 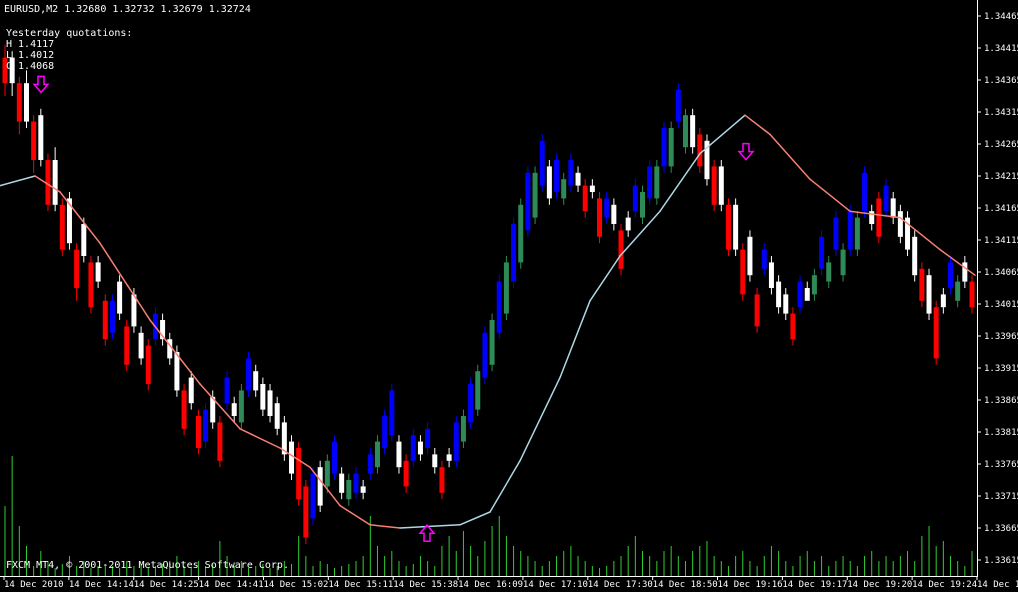 I want to click on time-label: 14 Dec 18:50, so click(x=685, y=585).